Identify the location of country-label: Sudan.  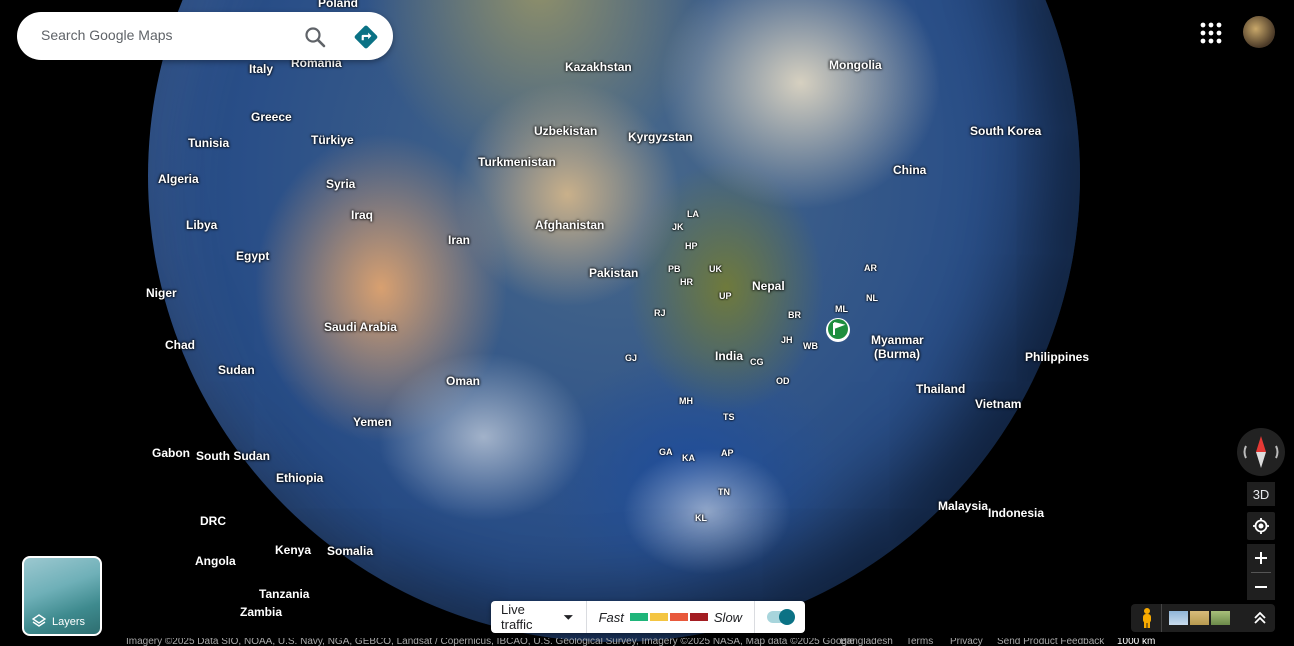
(236, 370).